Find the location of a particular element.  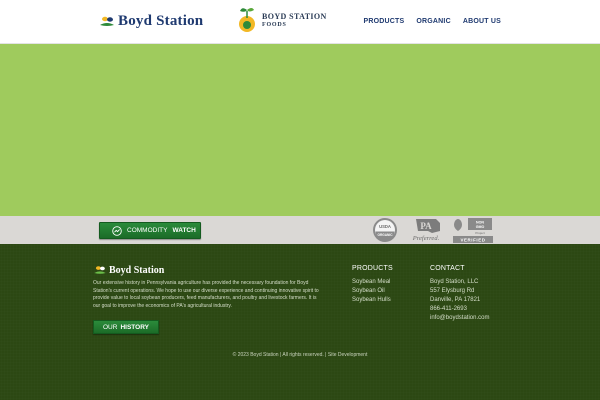

product-link-soybean-oil: Soybean Oil is located at coordinates (372, 292).